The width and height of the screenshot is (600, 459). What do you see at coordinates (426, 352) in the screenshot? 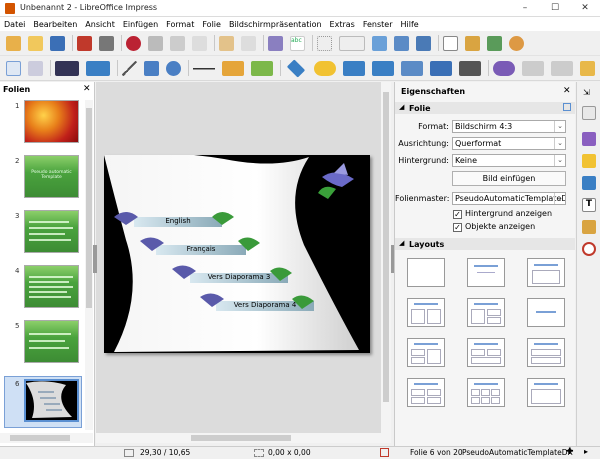
I see `layout-2-content-title` at bounding box center [426, 352].